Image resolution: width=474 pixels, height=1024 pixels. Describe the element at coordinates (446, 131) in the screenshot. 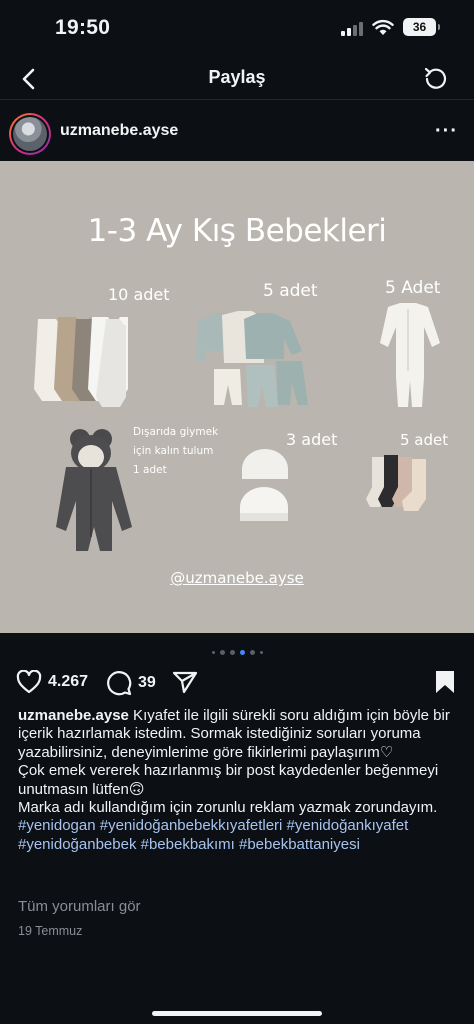

I see `more-icon: ···` at that location.